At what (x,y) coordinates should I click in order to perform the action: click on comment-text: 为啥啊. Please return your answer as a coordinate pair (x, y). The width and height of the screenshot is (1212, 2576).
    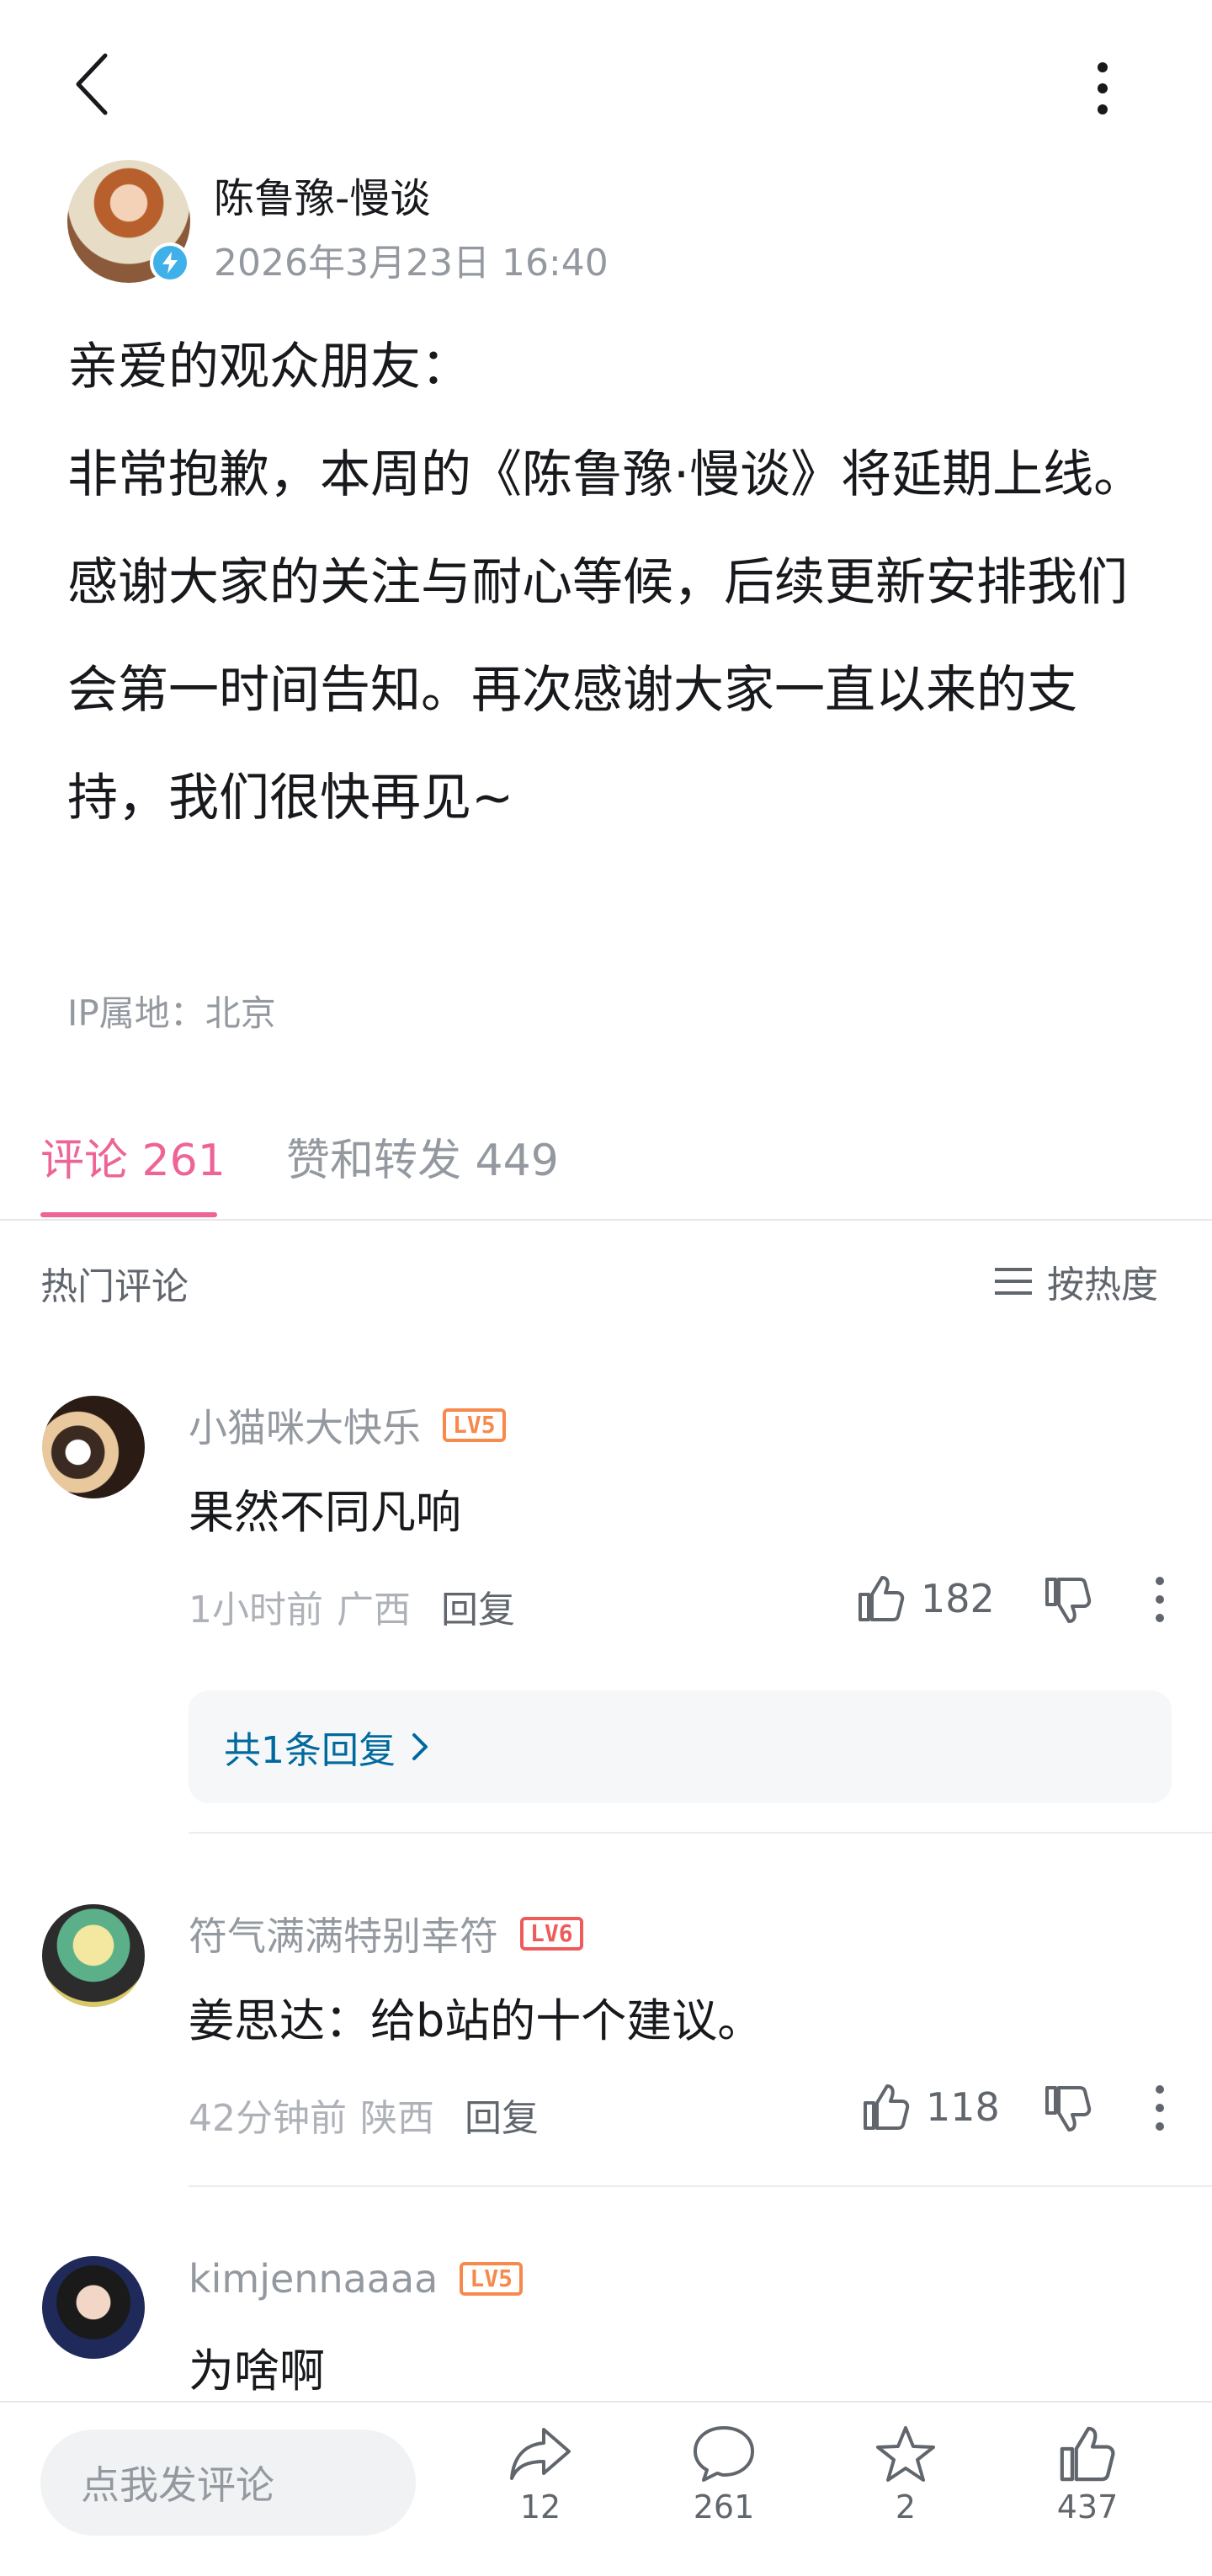
    Looking at the image, I should click on (257, 2371).